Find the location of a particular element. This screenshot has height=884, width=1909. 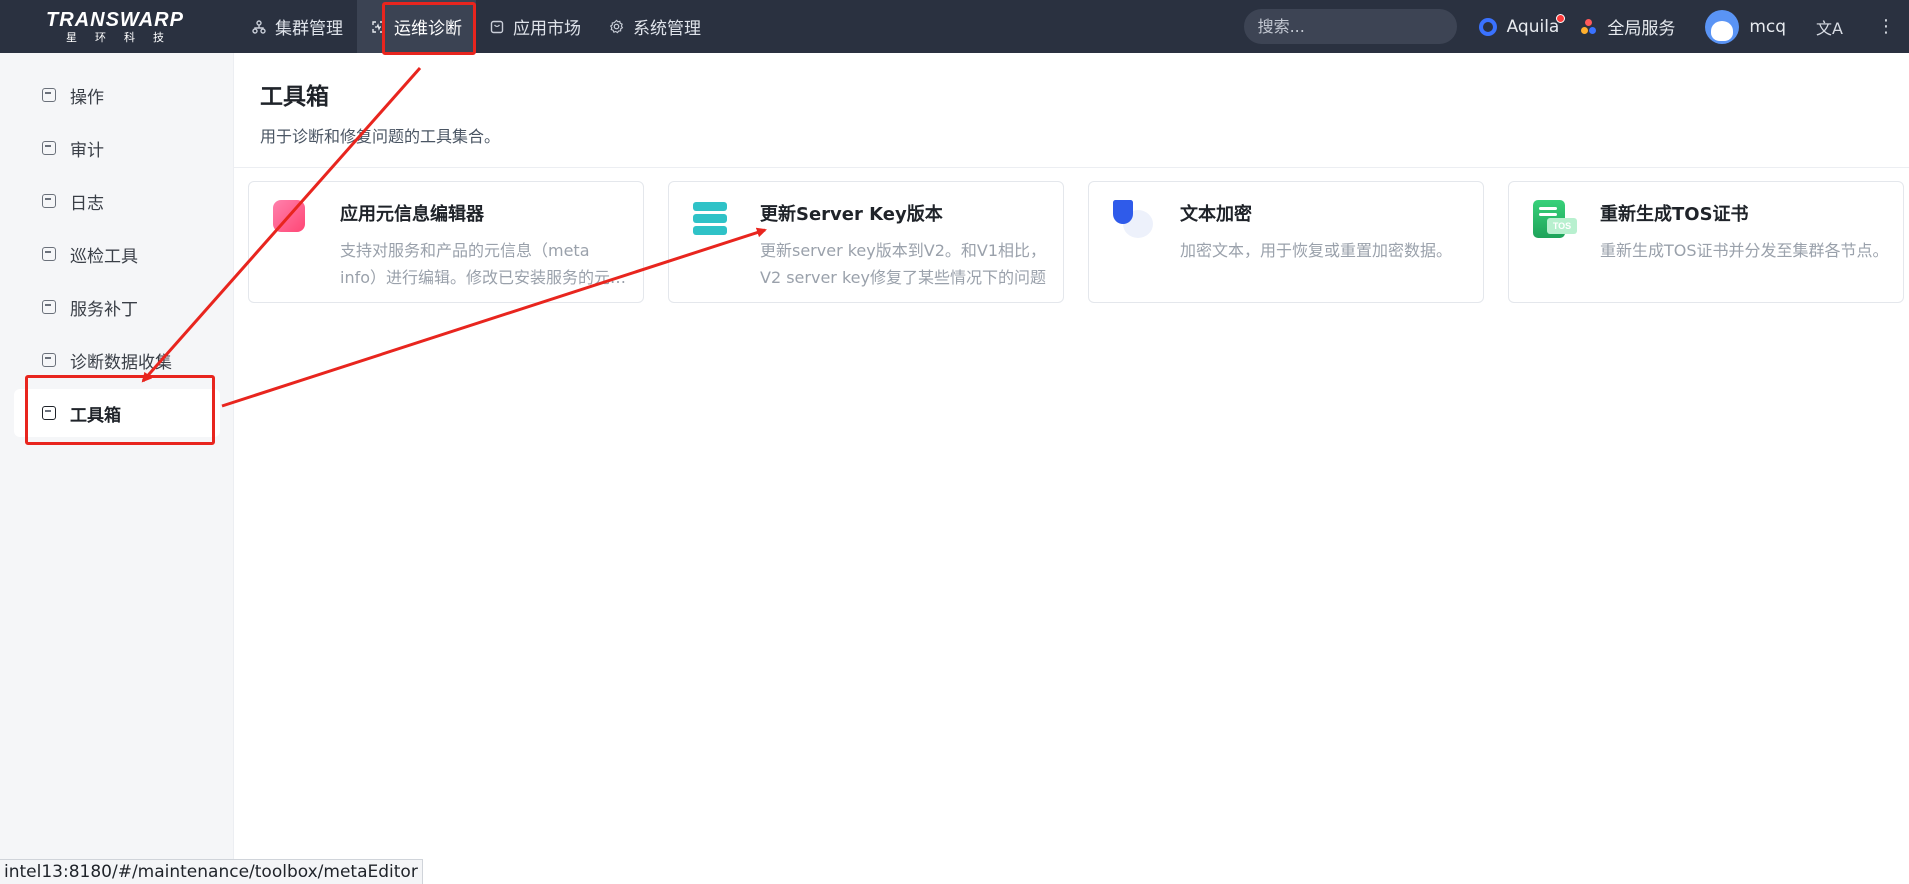

sidebar-item-log: 日志 is located at coordinates (117, 201).